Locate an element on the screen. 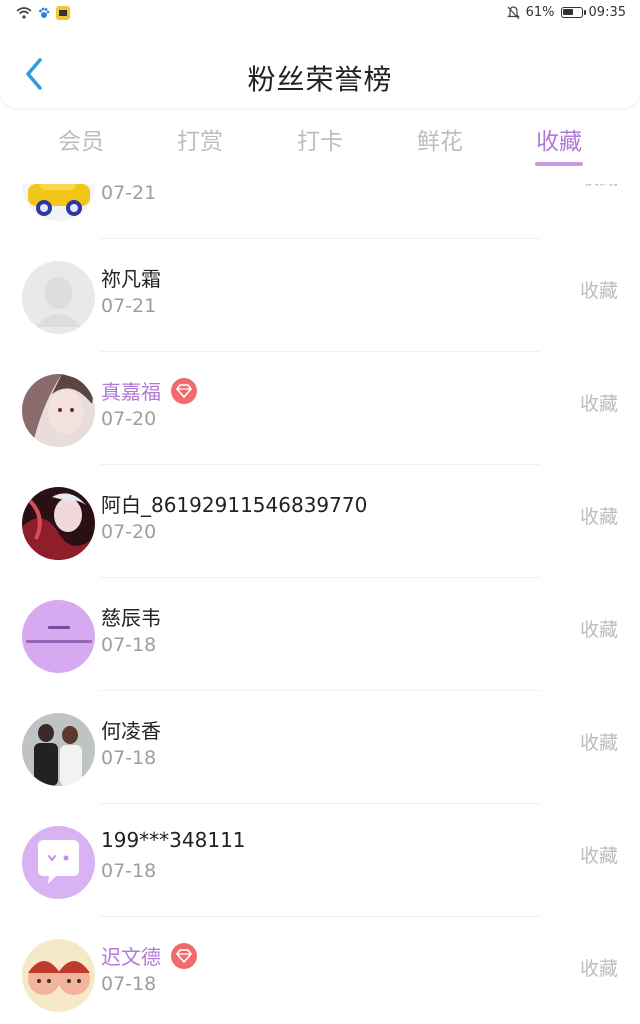 The image size is (640, 1024). tab-members: 会员 is located at coordinates (81, 139).